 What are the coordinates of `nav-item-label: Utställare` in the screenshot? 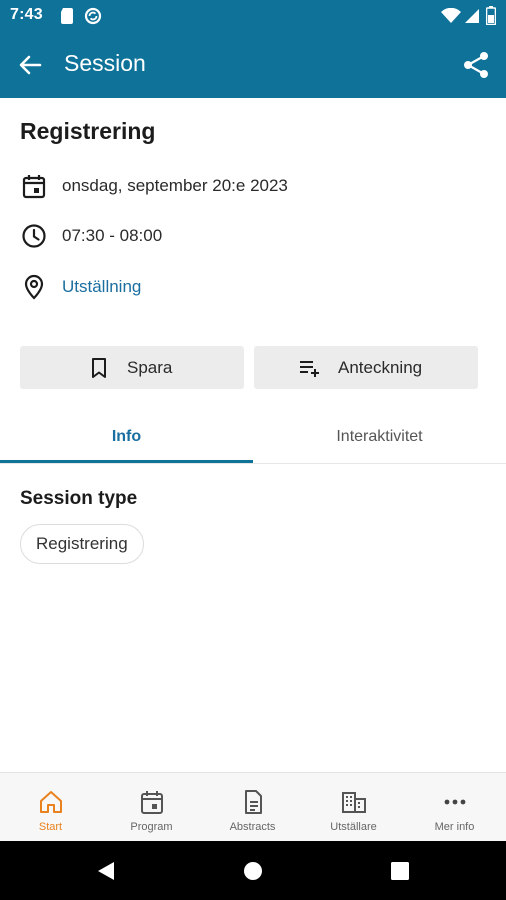 It's located at (353, 827).